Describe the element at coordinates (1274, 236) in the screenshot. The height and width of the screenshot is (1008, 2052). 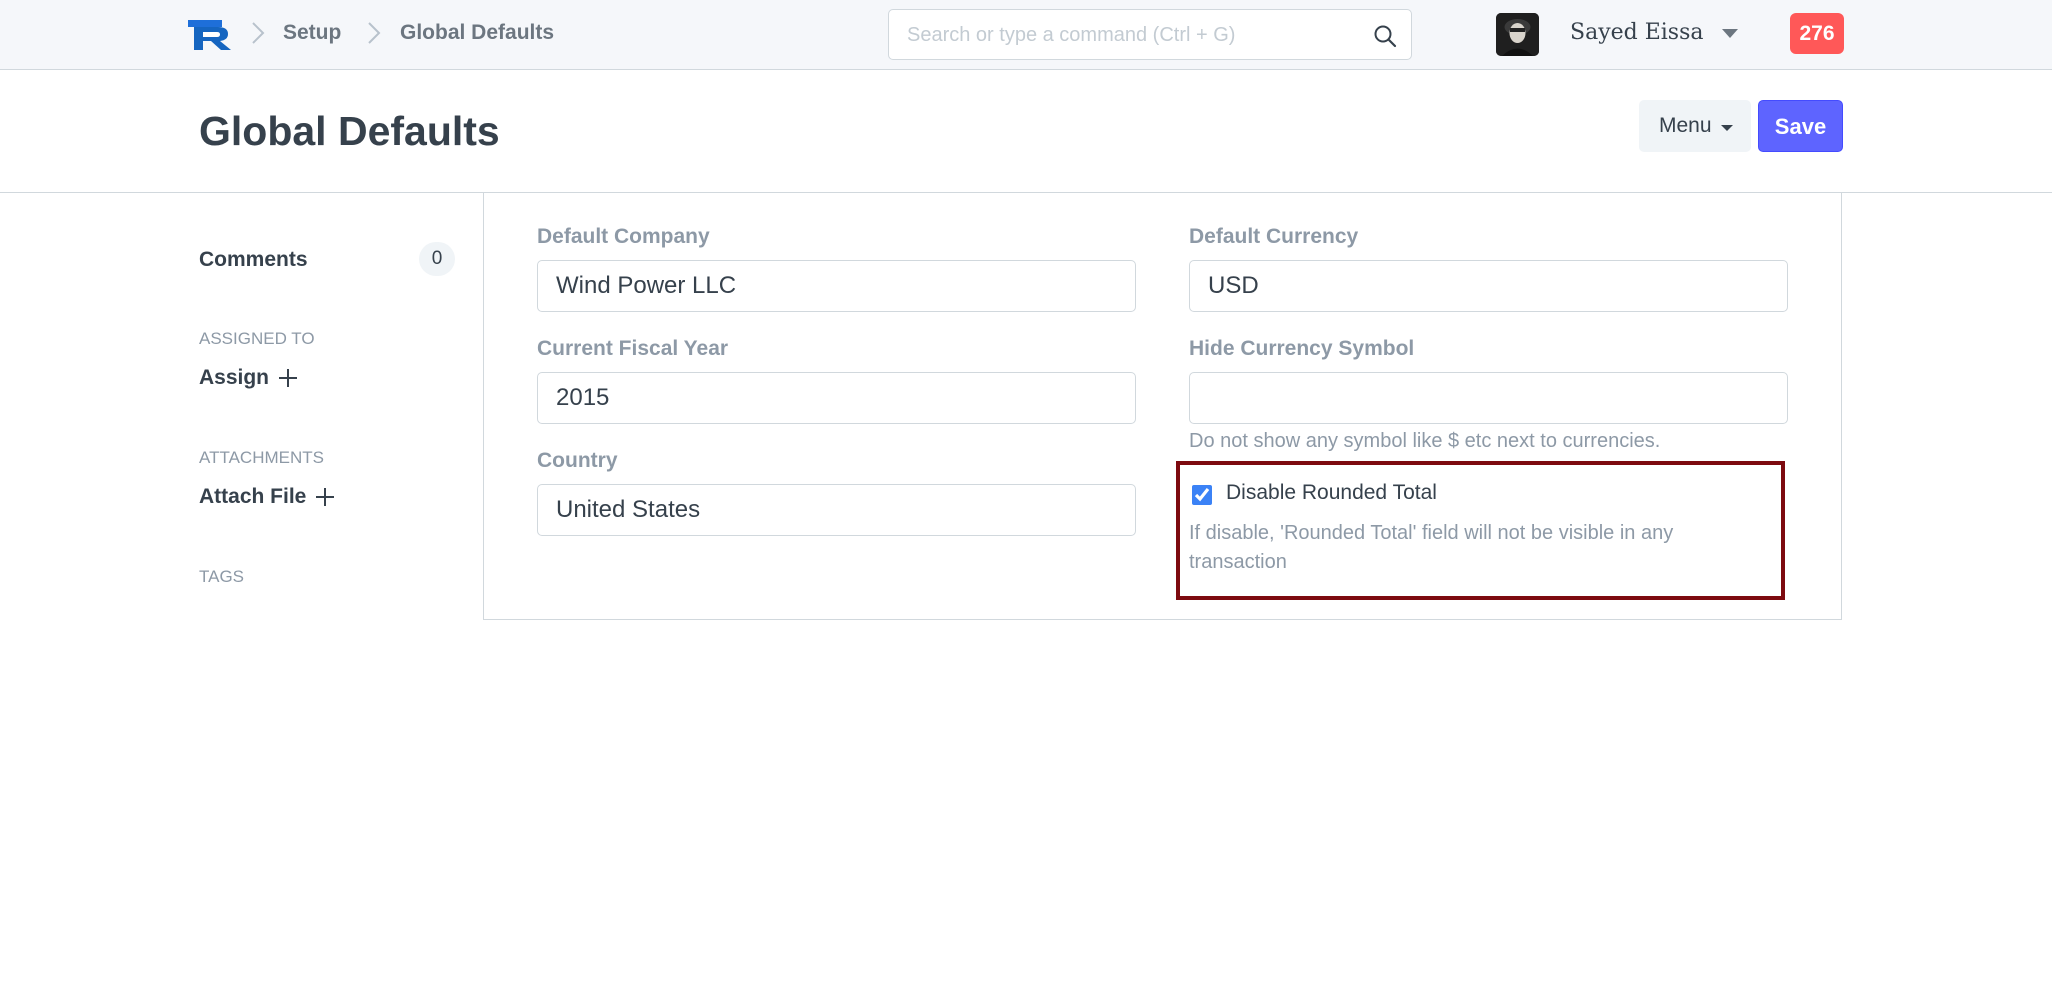
I see `default-currency-label: Default Currency` at that location.